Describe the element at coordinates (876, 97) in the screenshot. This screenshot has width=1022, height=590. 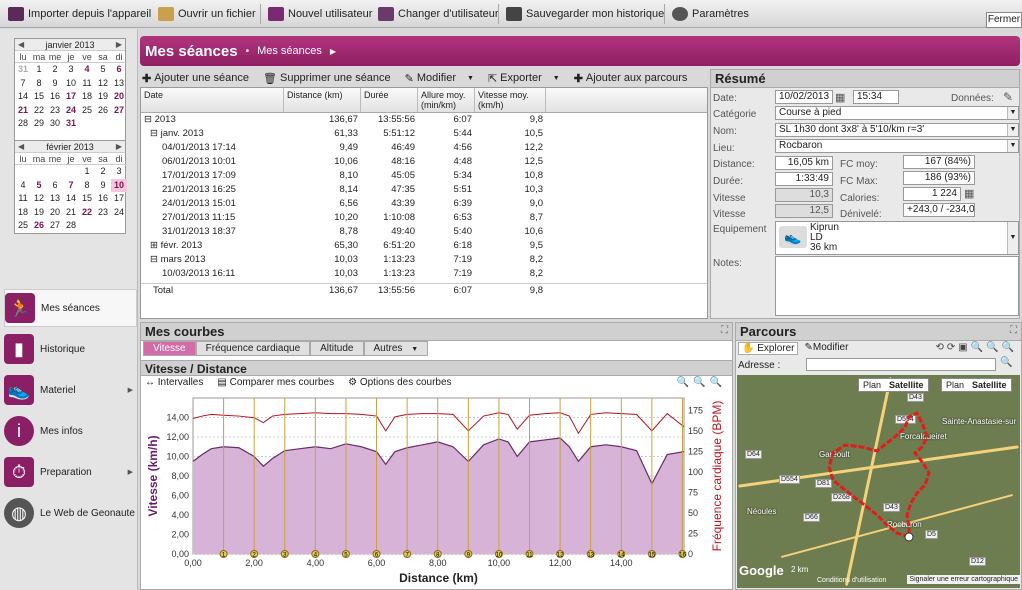
I see `time-field: 15:34` at that location.